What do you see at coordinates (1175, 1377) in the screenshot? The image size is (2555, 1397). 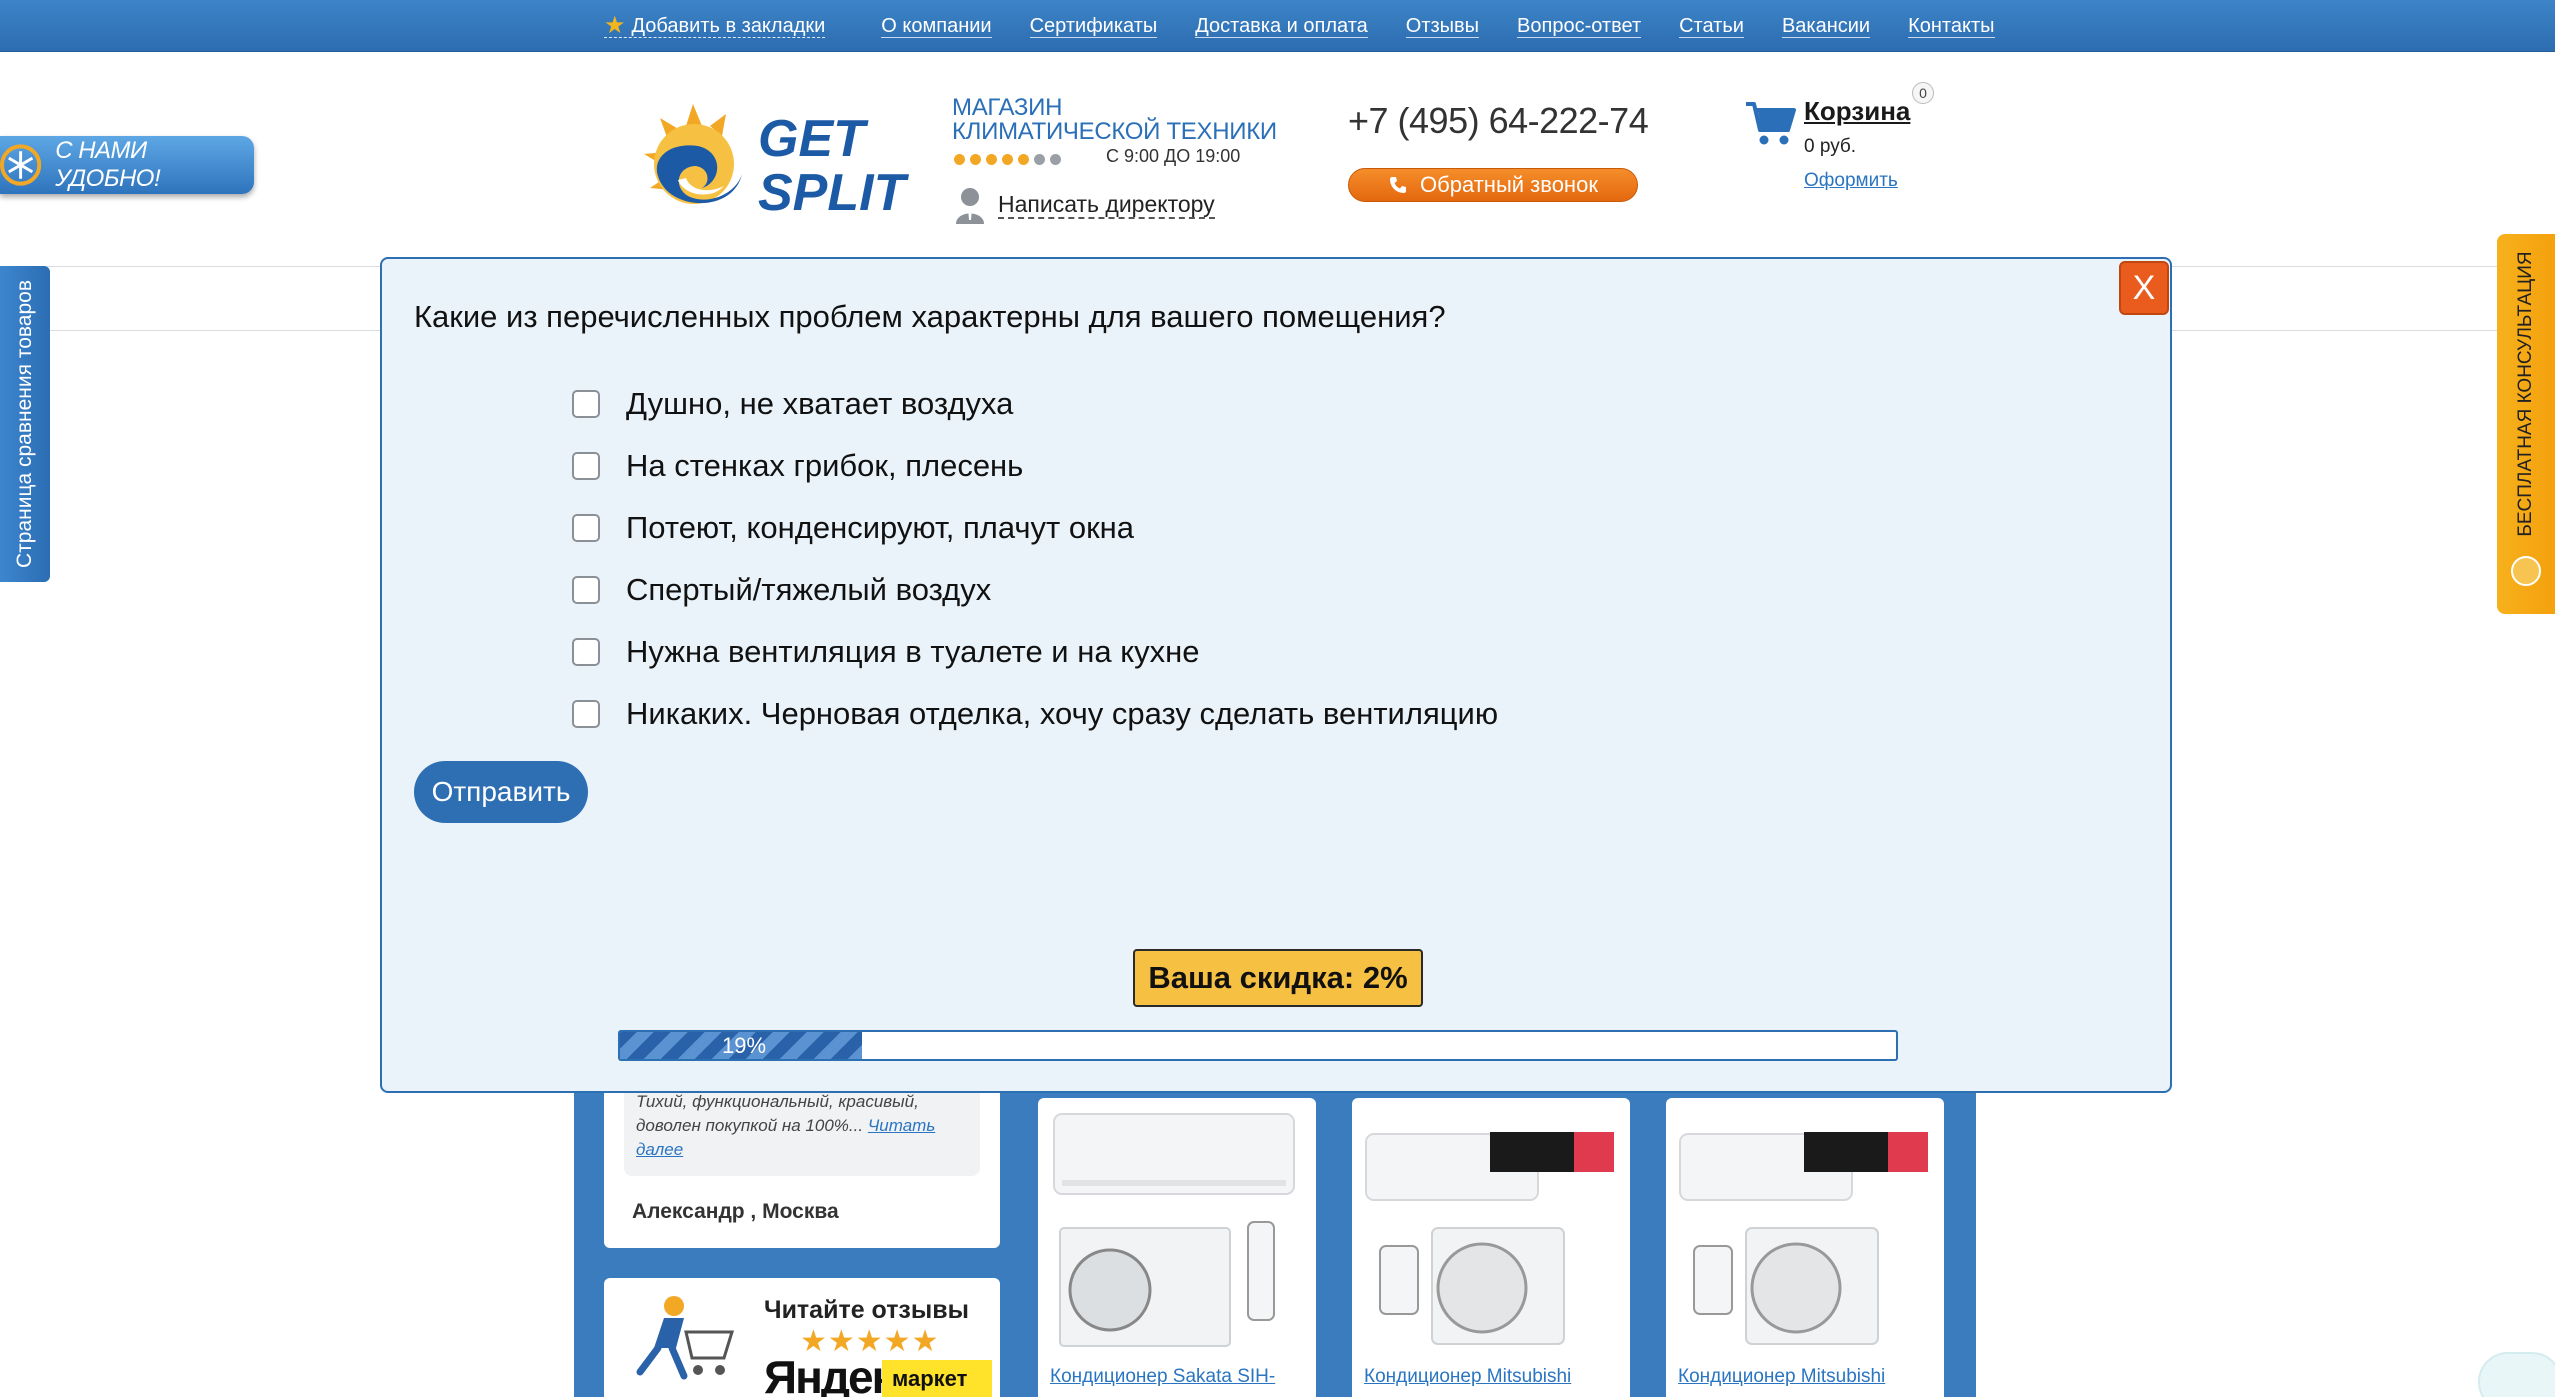 I see `product-name: Кондиционер Sakata SIH-` at bounding box center [1175, 1377].